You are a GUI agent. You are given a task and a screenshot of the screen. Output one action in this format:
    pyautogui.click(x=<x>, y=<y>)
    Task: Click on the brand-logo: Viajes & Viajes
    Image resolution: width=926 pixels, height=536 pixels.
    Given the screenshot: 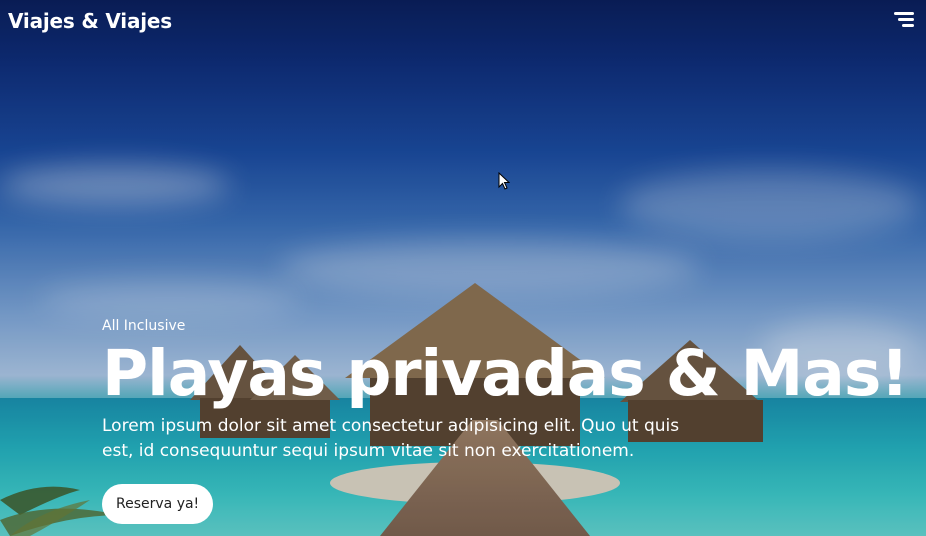 What is the action you would take?
    pyautogui.click(x=90, y=21)
    